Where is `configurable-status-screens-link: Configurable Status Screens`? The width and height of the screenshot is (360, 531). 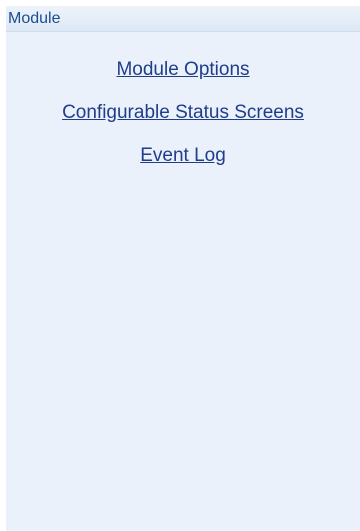 configurable-status-screens-link: Configurable Status Screens is located at coordinates (183, 113).